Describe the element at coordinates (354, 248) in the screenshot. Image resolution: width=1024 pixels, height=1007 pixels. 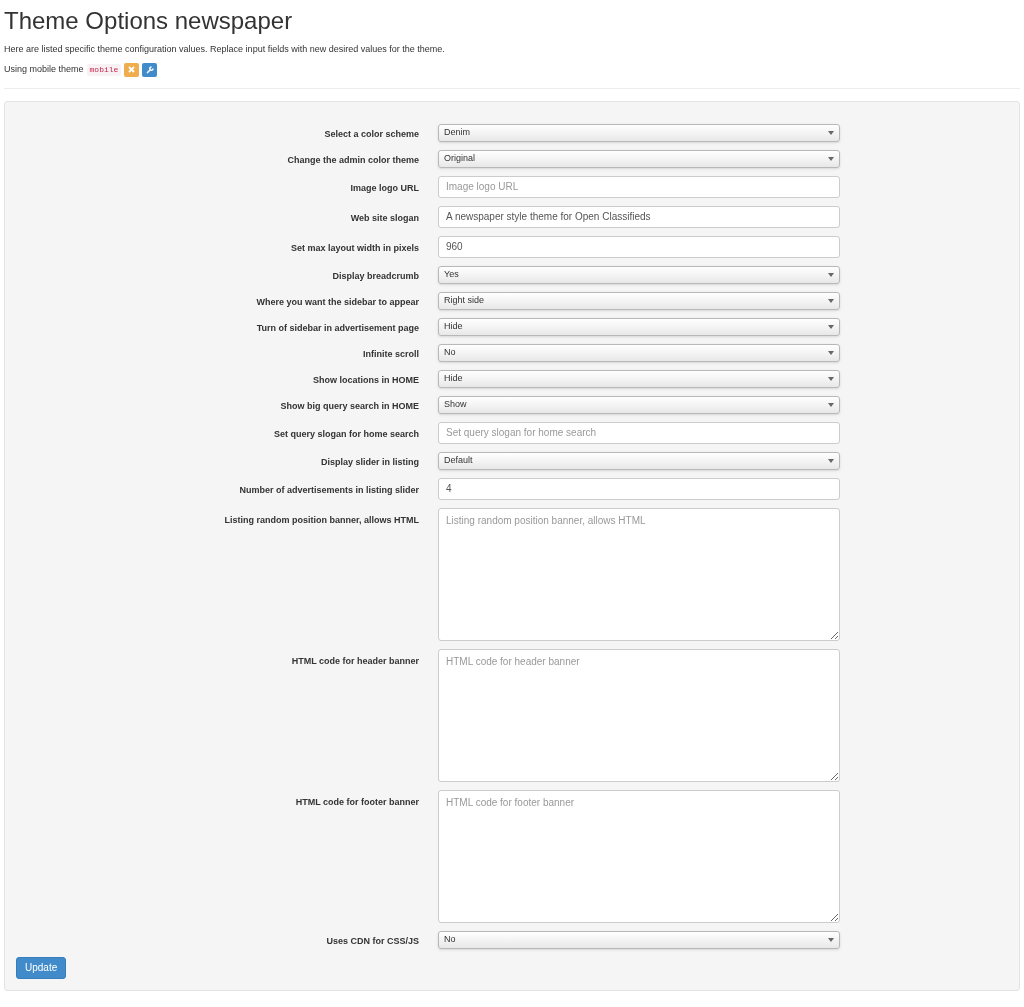
I see `field-label: Set max layout width in pixels` at that location.